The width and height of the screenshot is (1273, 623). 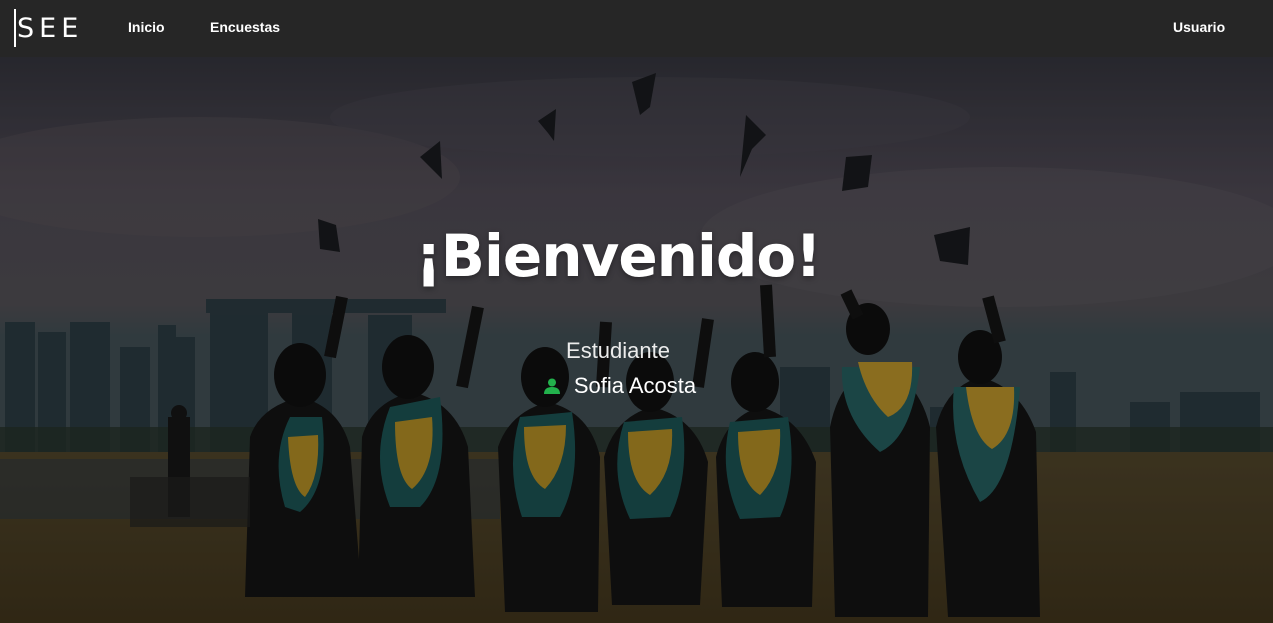 What do you see at coordinates (636, 28) in the screenshot?
I see `top-navbar: SEE Inicio Encuestas Usuario` at bounding box center [636, 28].